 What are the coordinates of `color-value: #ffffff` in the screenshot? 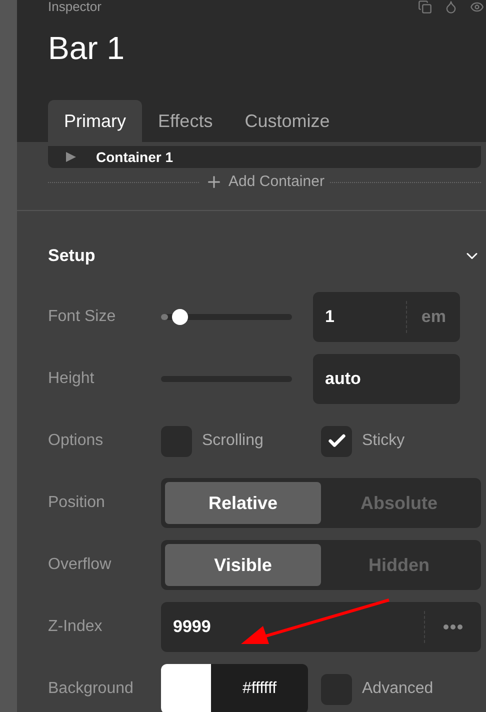 It's located at (259, 689).